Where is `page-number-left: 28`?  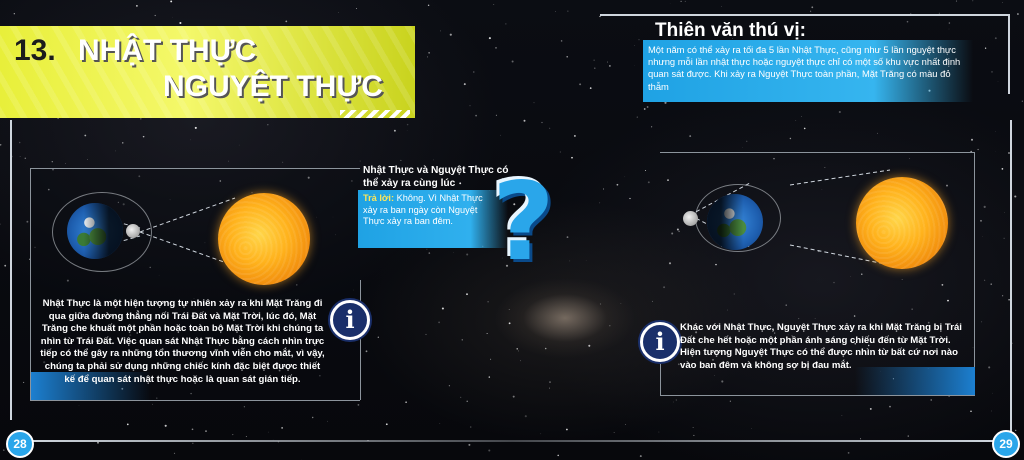
page-number-left: 28 is located at coordinates (20, 444).